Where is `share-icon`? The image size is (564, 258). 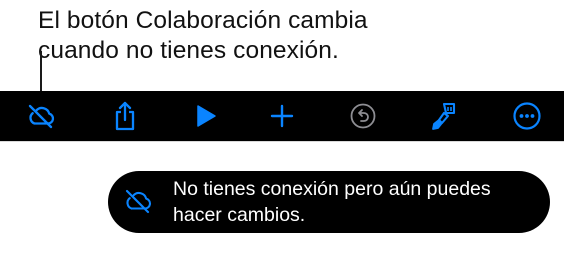 share-icon is located at coordinates (125, 116).